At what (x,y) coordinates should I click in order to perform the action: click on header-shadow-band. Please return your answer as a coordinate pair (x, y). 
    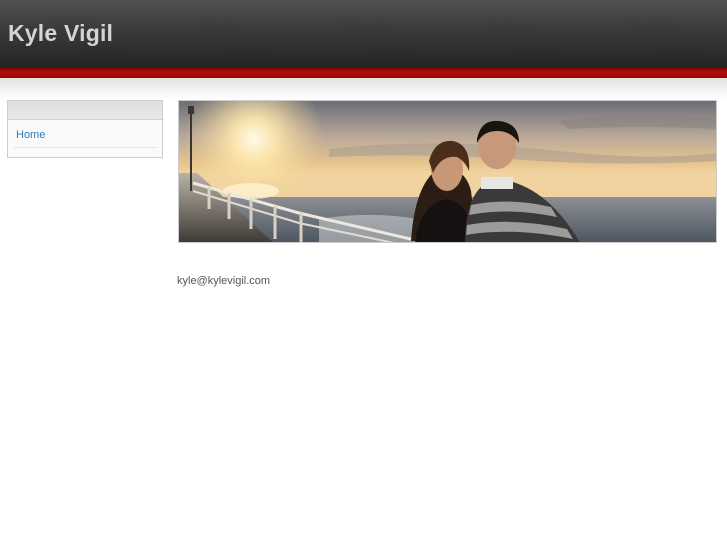
    Looking at the image, I should click on (363, 89).